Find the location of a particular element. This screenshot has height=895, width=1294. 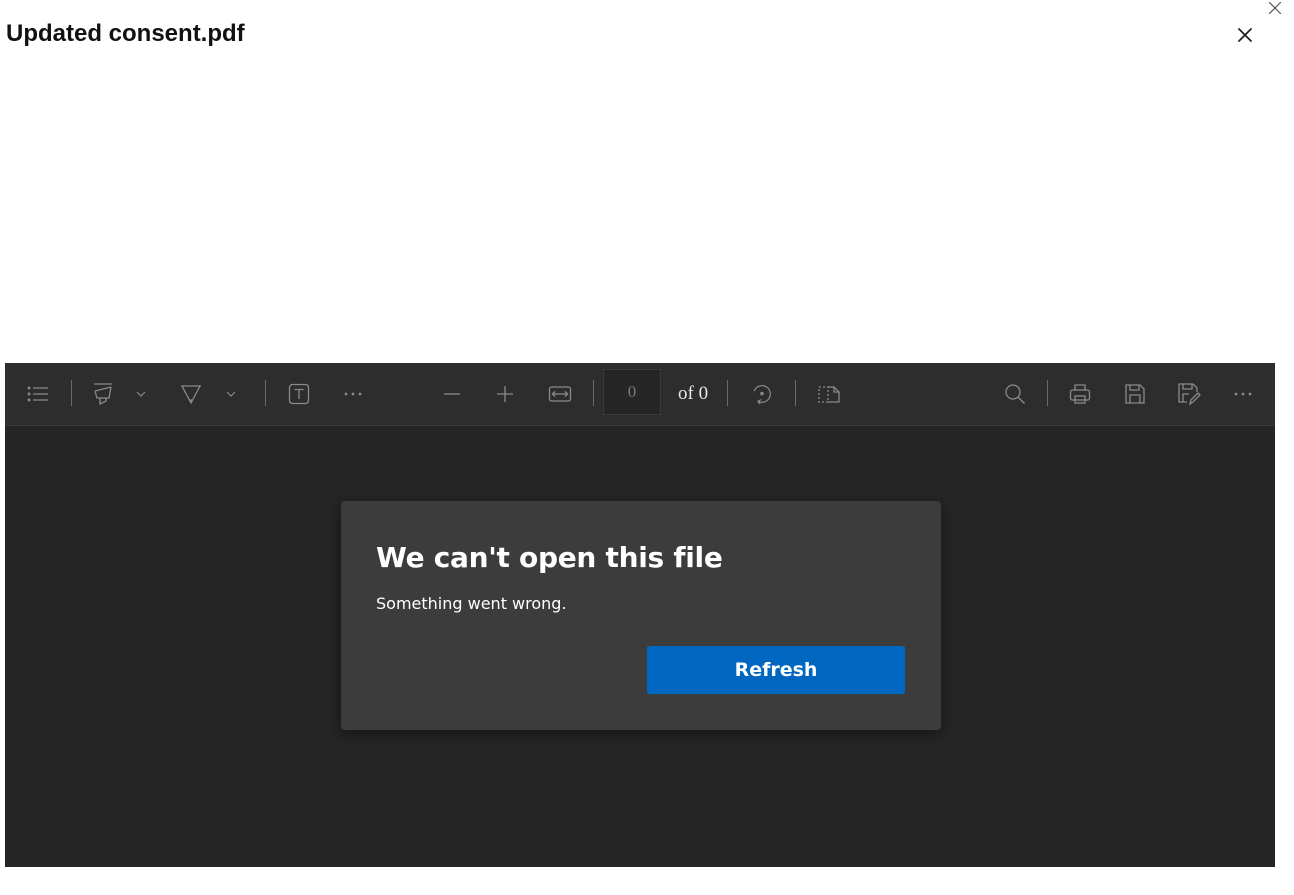

print-button is located at coordinates (1080, 394).